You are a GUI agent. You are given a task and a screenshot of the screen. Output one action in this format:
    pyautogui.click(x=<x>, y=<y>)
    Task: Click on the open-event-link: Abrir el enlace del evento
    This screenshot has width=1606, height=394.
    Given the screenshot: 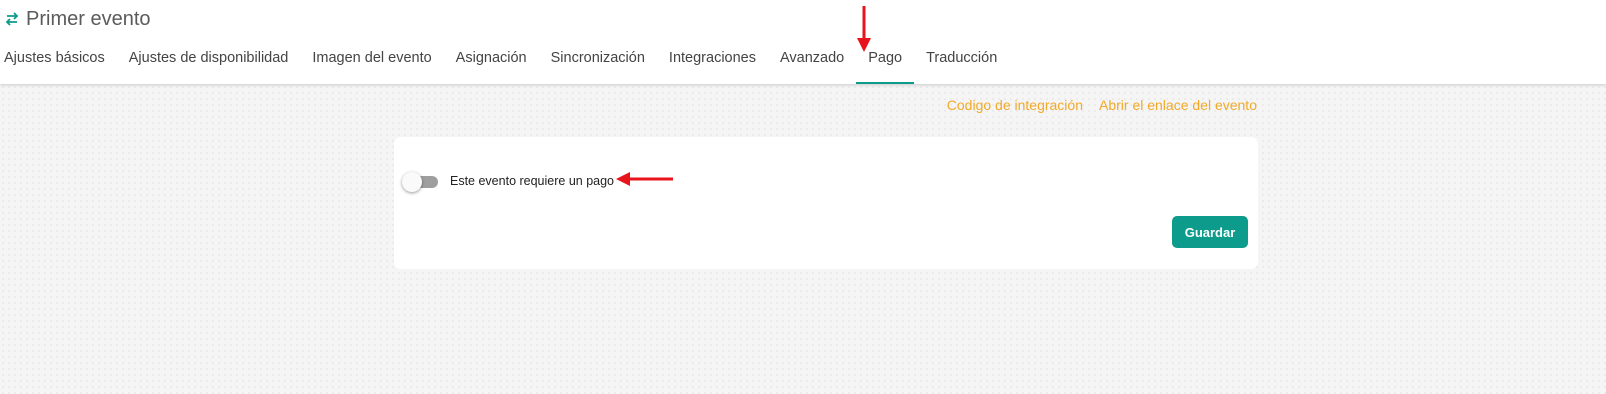 What is the action you would take?
    pyautogui.click(x=1178, y=105)
    